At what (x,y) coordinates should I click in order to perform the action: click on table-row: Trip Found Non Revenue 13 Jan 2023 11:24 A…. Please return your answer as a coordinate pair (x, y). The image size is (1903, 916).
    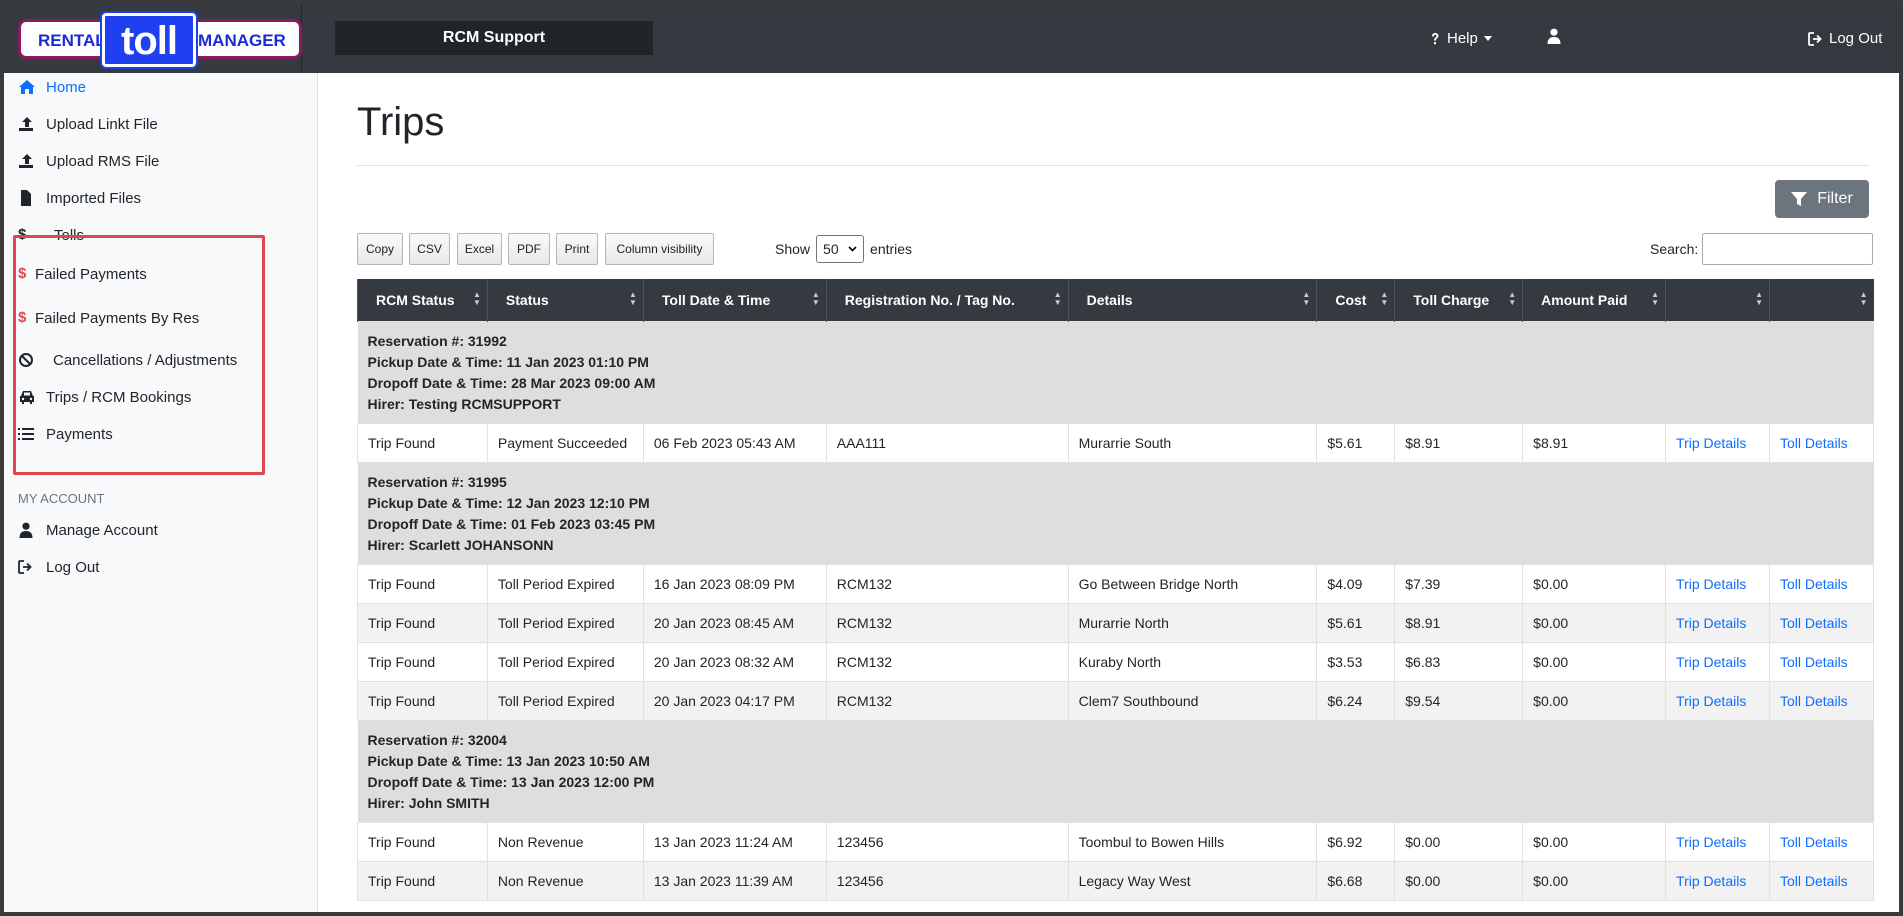
    Looking at the image, I should click on (1116, 841).